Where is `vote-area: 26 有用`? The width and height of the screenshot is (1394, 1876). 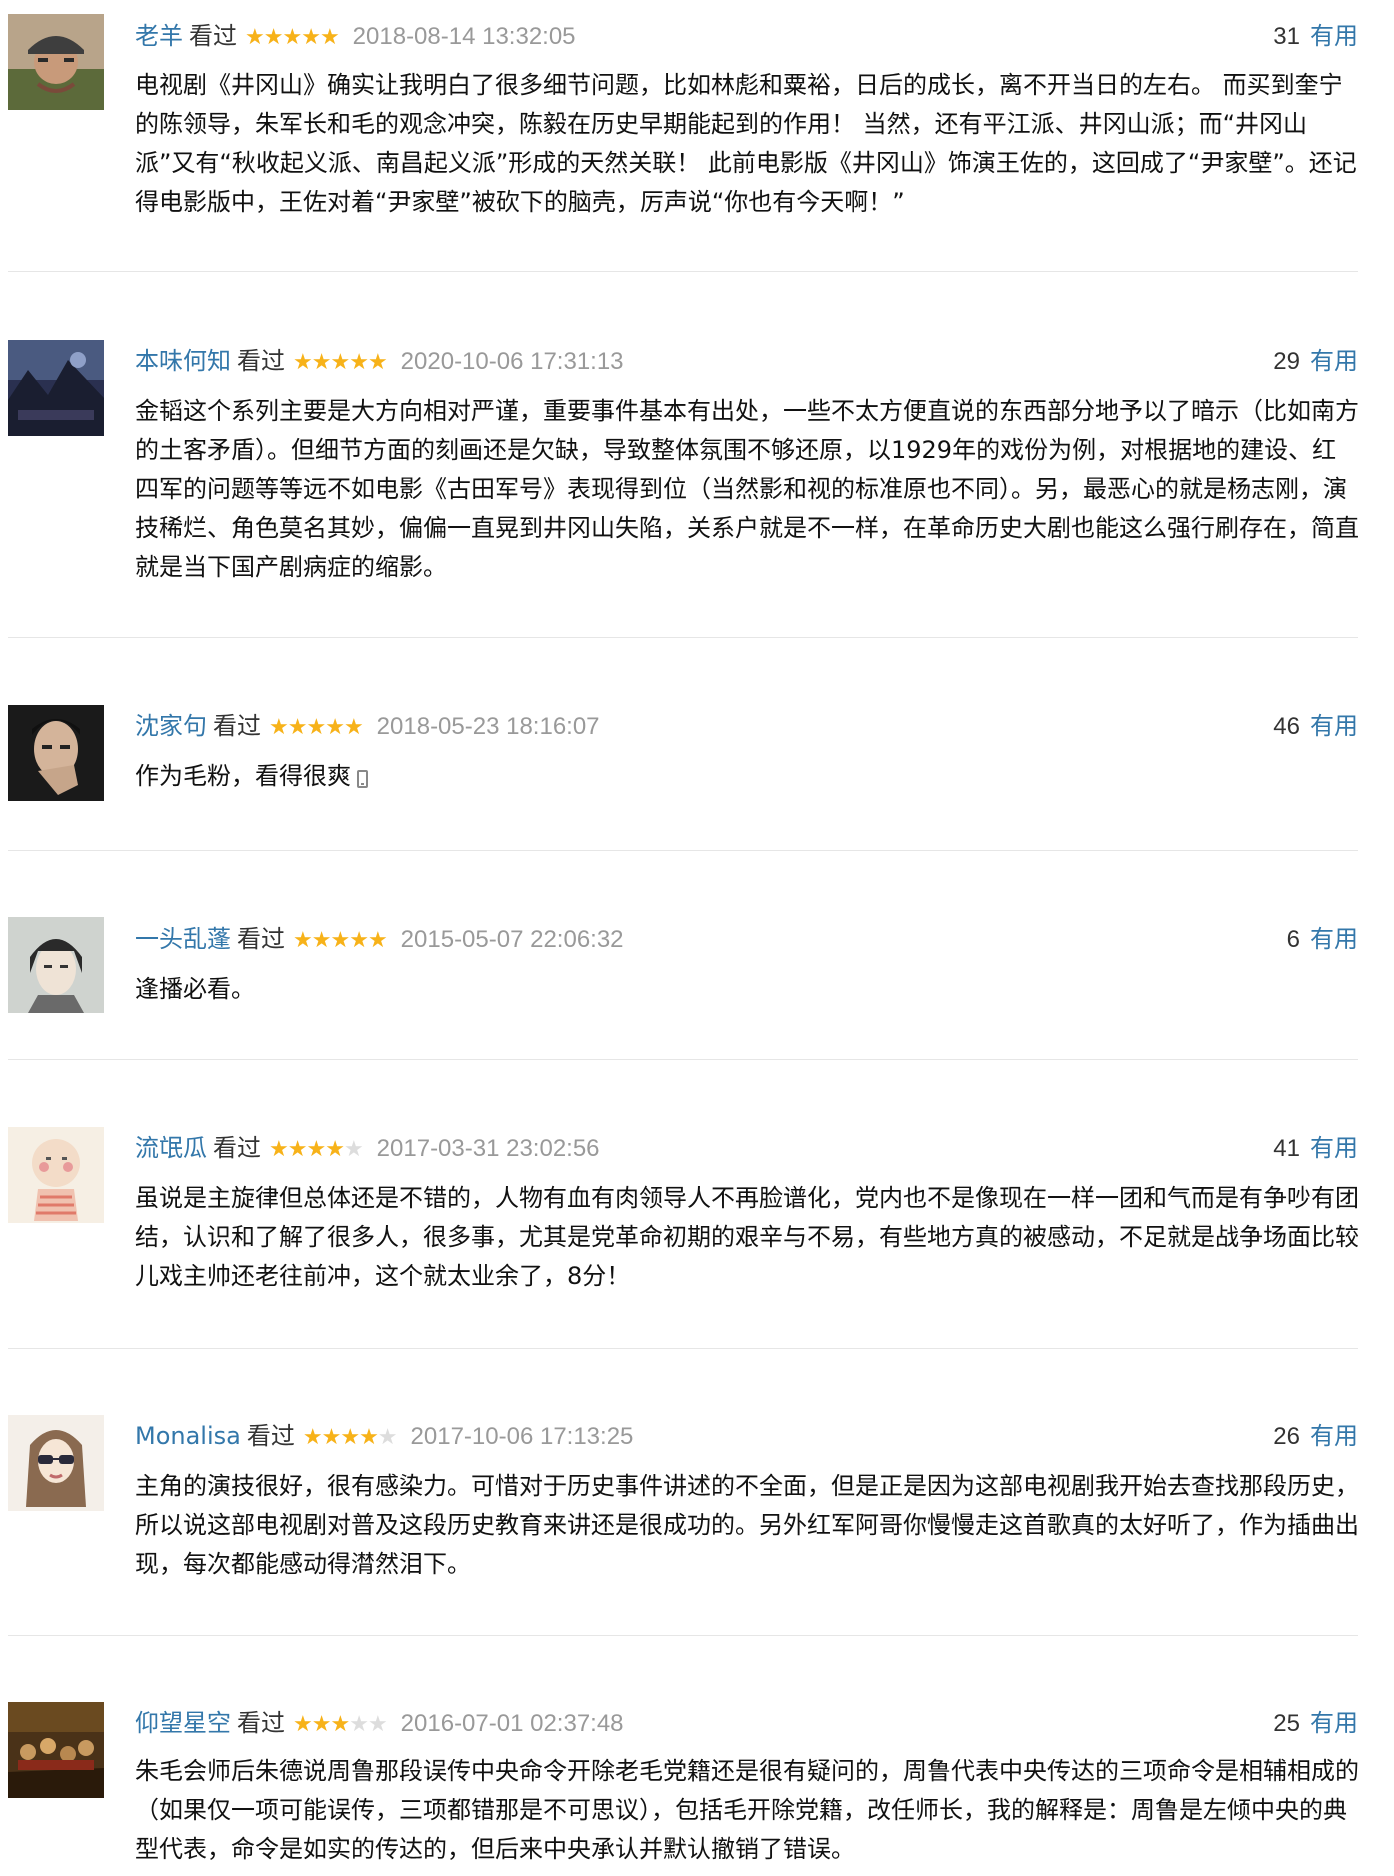 vote-area: 26 有用 is located at coordinates (1315, 1436).